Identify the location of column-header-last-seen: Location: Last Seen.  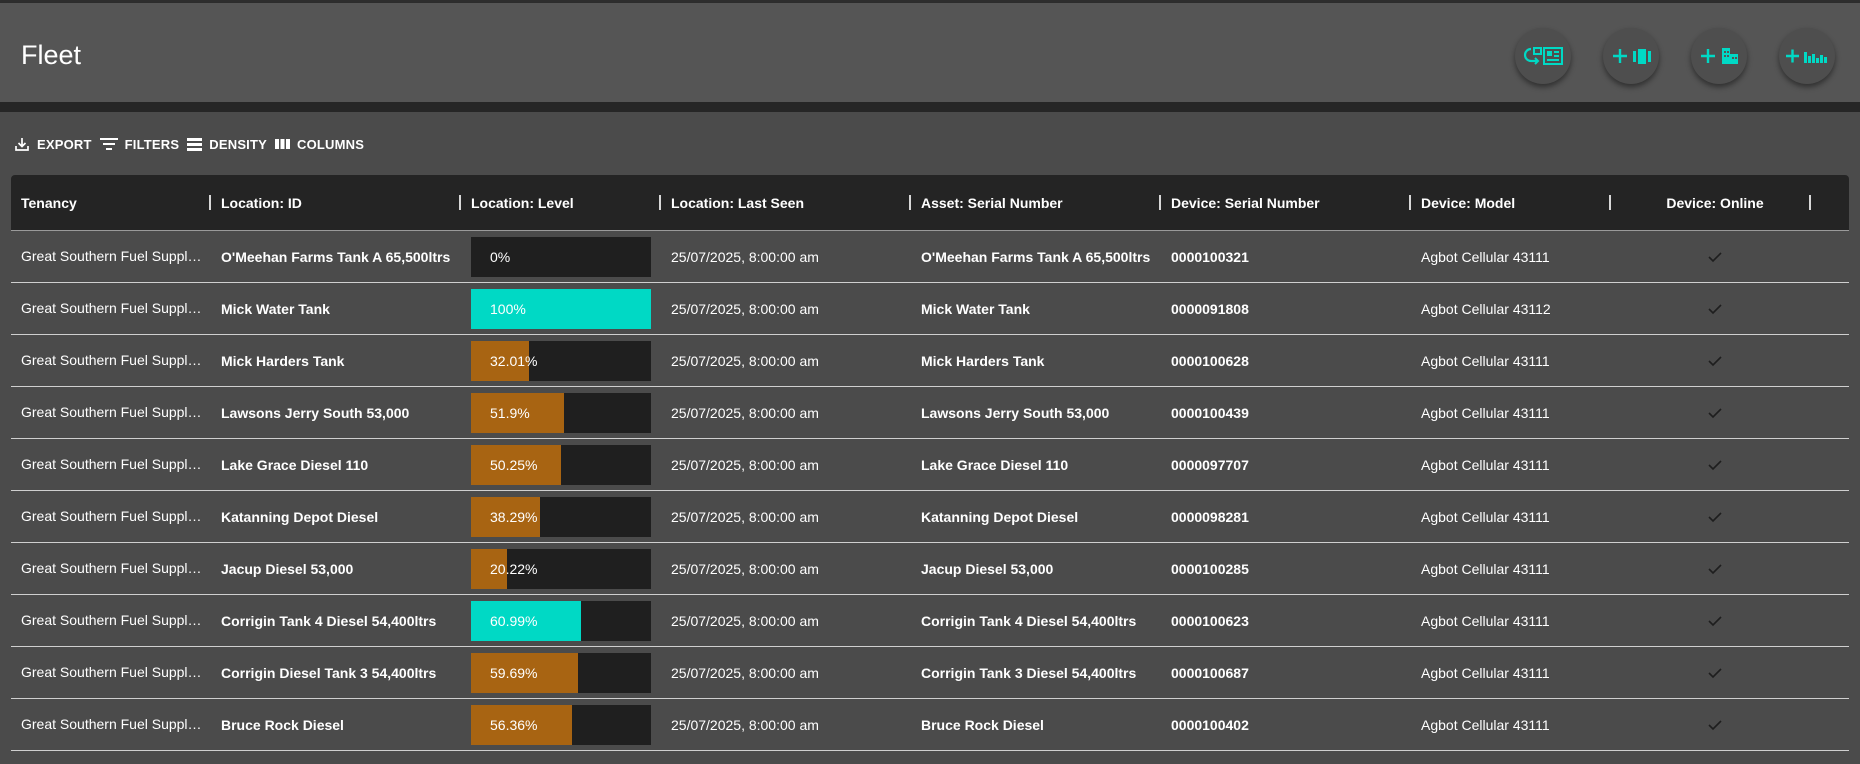
(737, 202).